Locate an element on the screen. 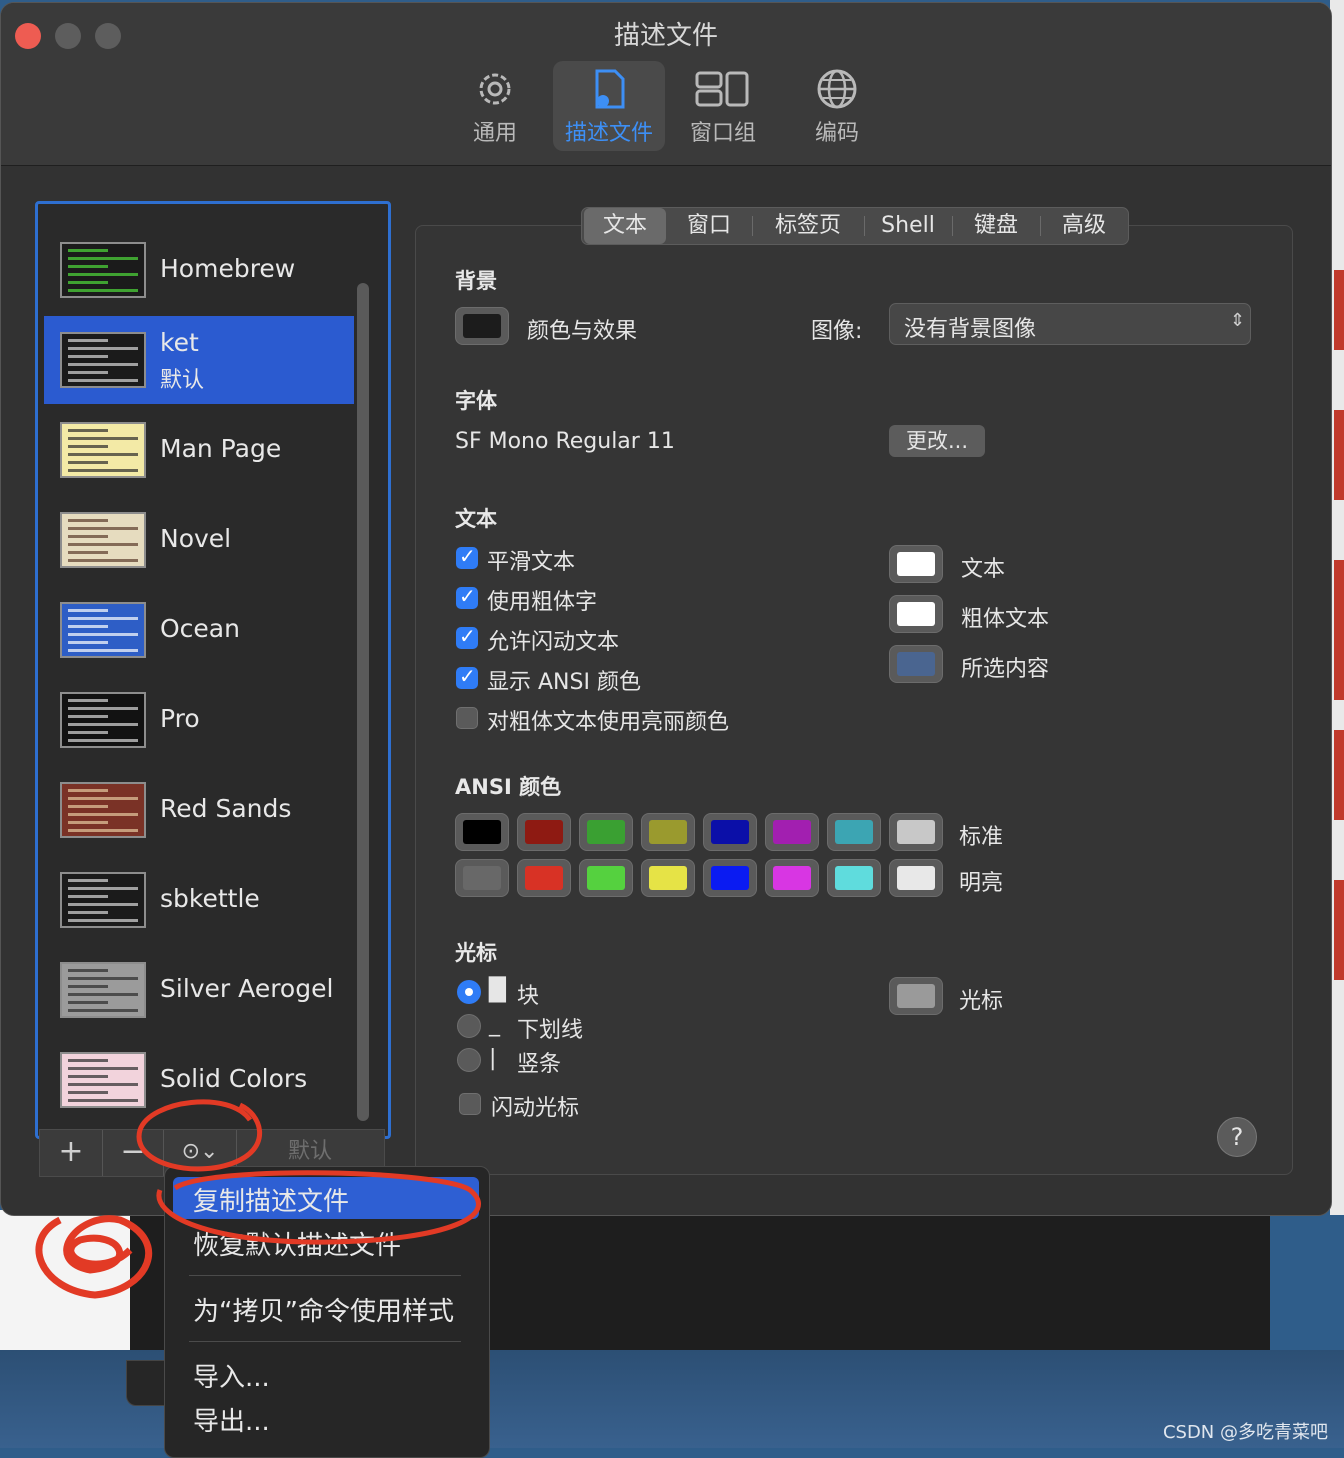 The image size is (1344, 1458). background-image-select: 没有背景图像 ⇕ is located at coordinates (1070, 324).